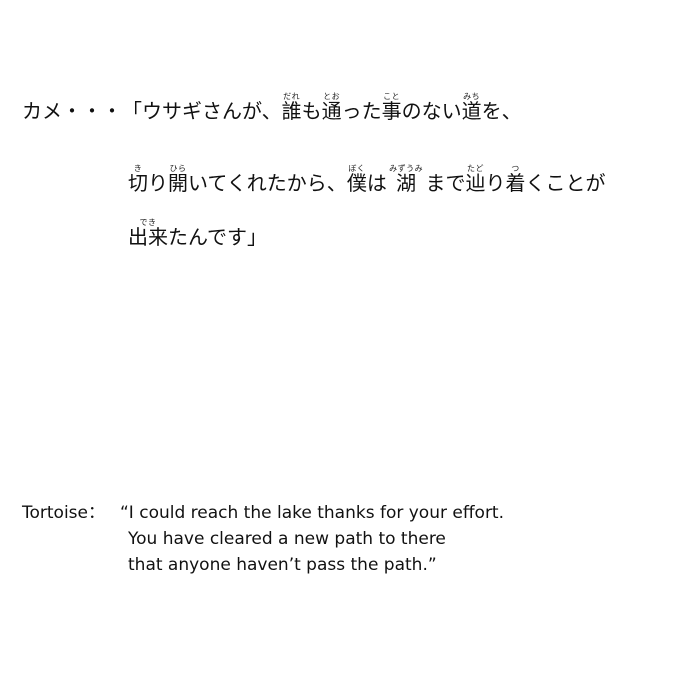 This screenshot has height=673, width=673. What do you see at coordinates (406, 179) in the screenshot?
I see `ruby-word: 湖みずうみ` at bounding box center [406, 179].